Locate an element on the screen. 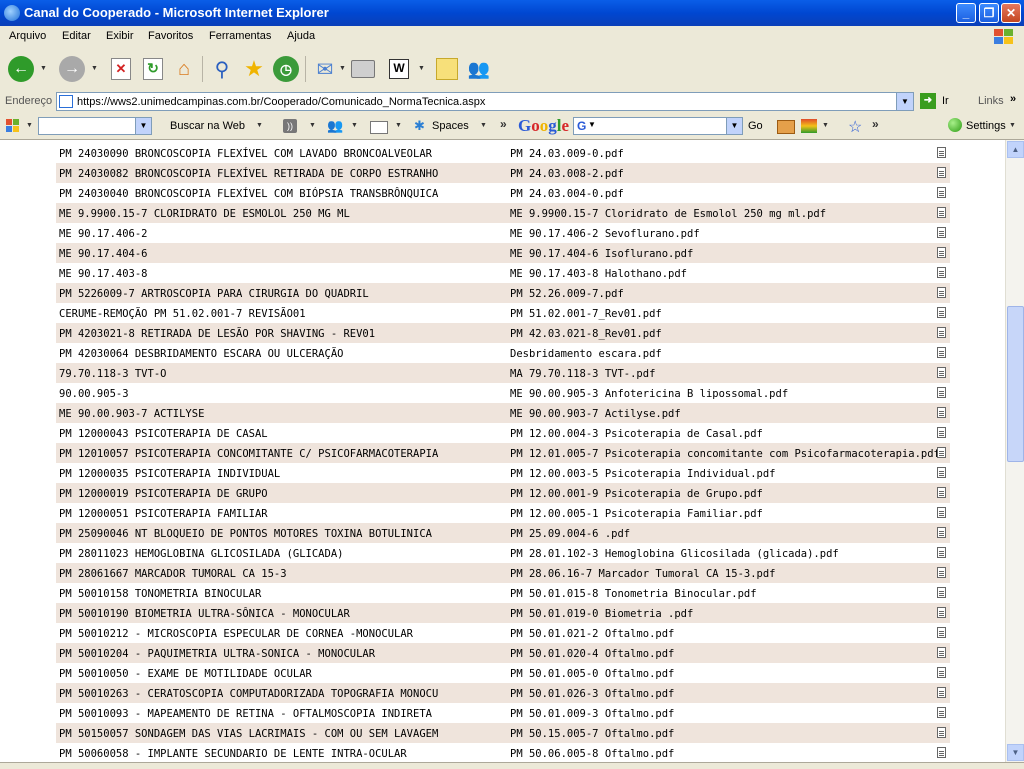  vertical-scrollbar: ▲ ▼ is located at coordinates (1014, 451).